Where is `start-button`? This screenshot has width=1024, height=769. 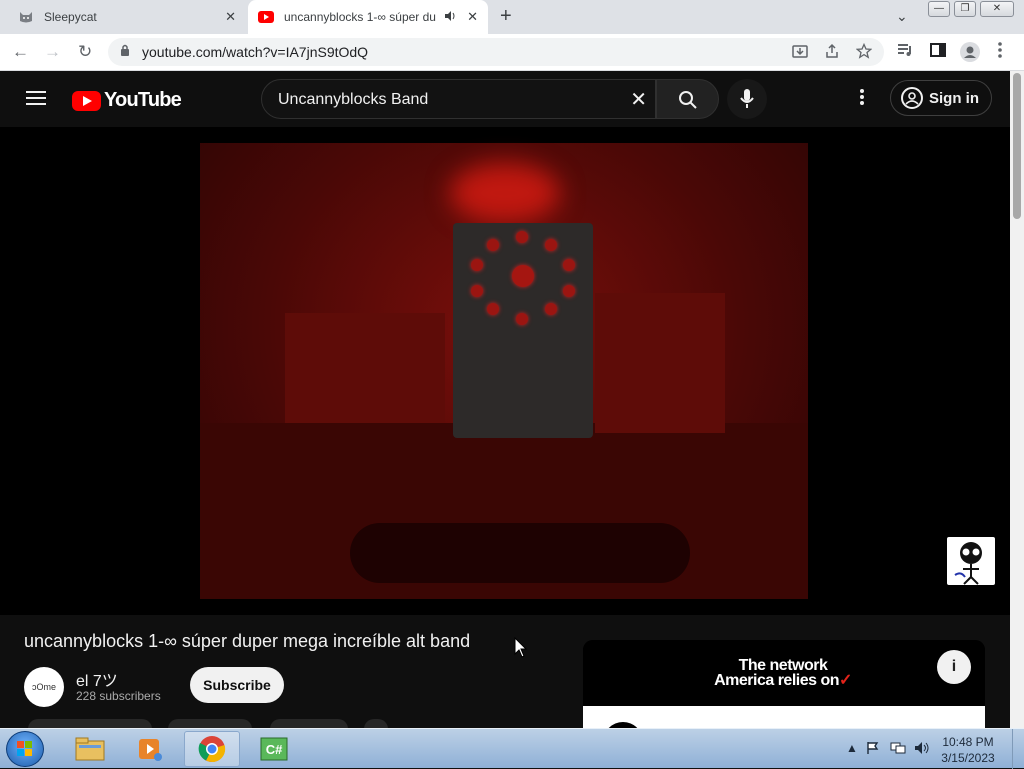 start-button is located at coordinates (25, 749).